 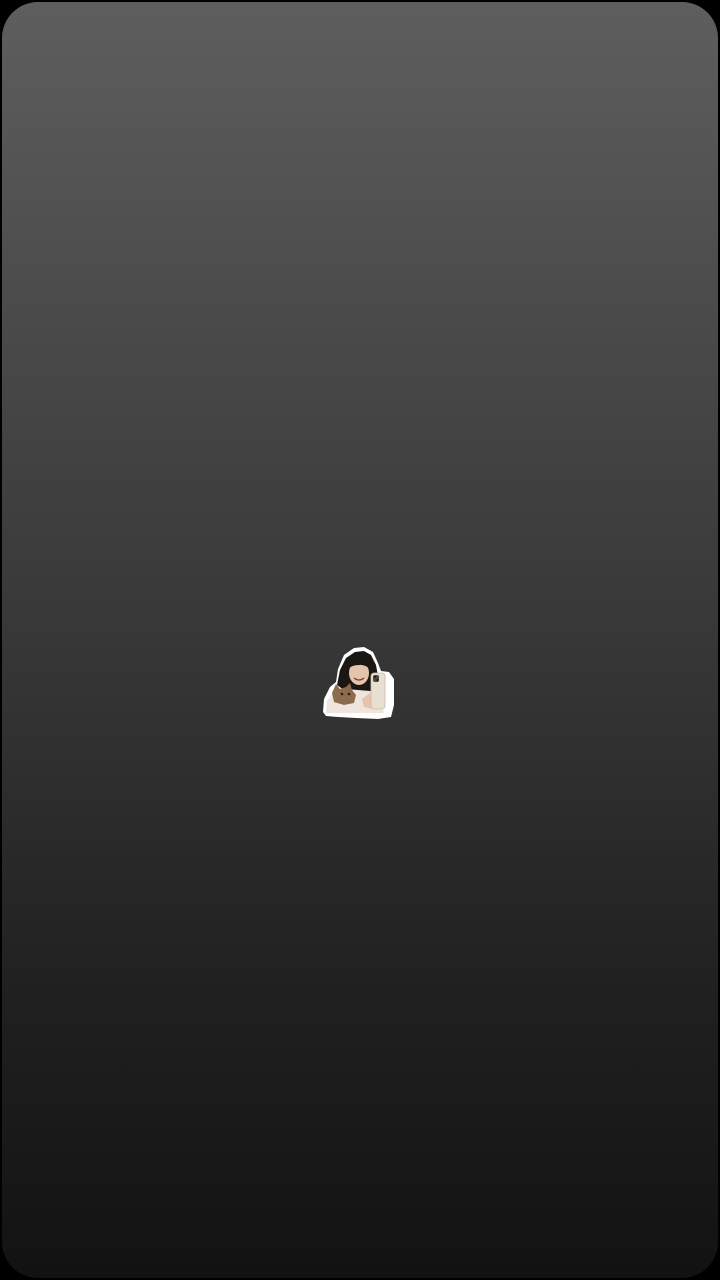 I want to click on person-with-cat-sticker-image, so click(x=358, y=683).